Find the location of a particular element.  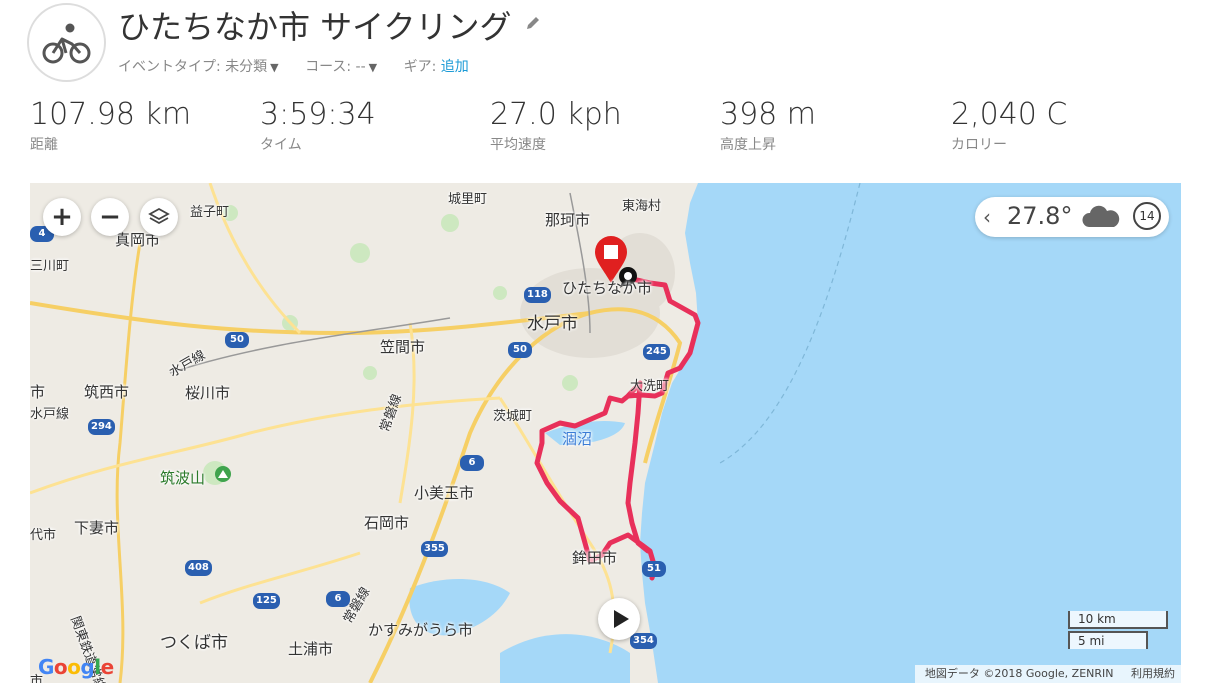

add-gear-link: 追加 is located at coordinates (455, 67).